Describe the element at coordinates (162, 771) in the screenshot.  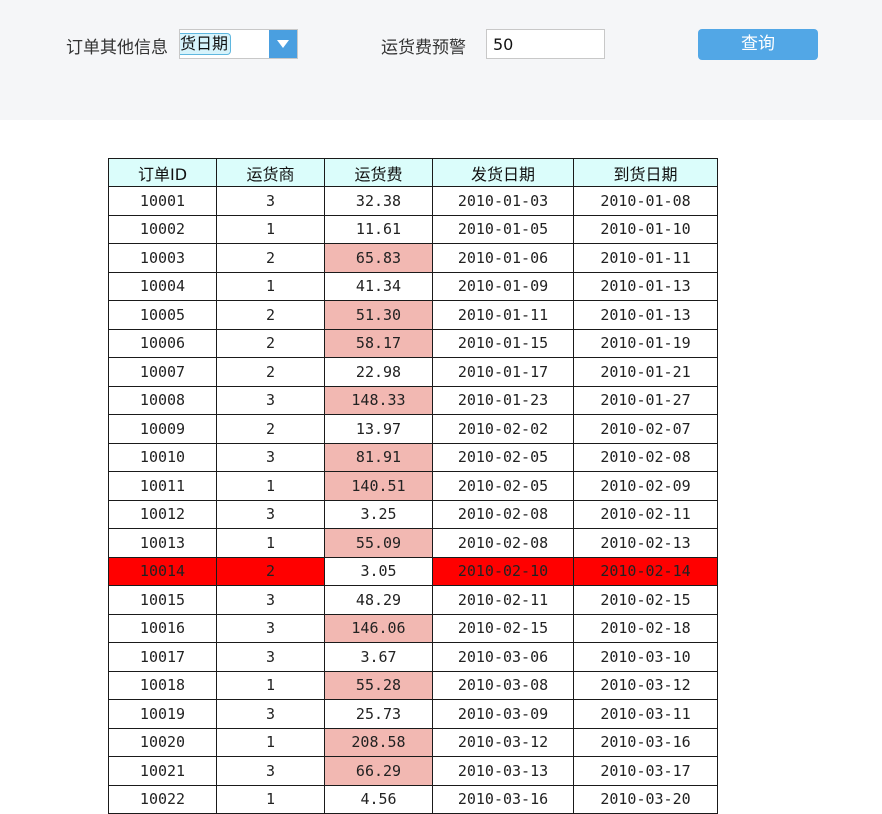
I see `cell-order-id: 10021` at that location.